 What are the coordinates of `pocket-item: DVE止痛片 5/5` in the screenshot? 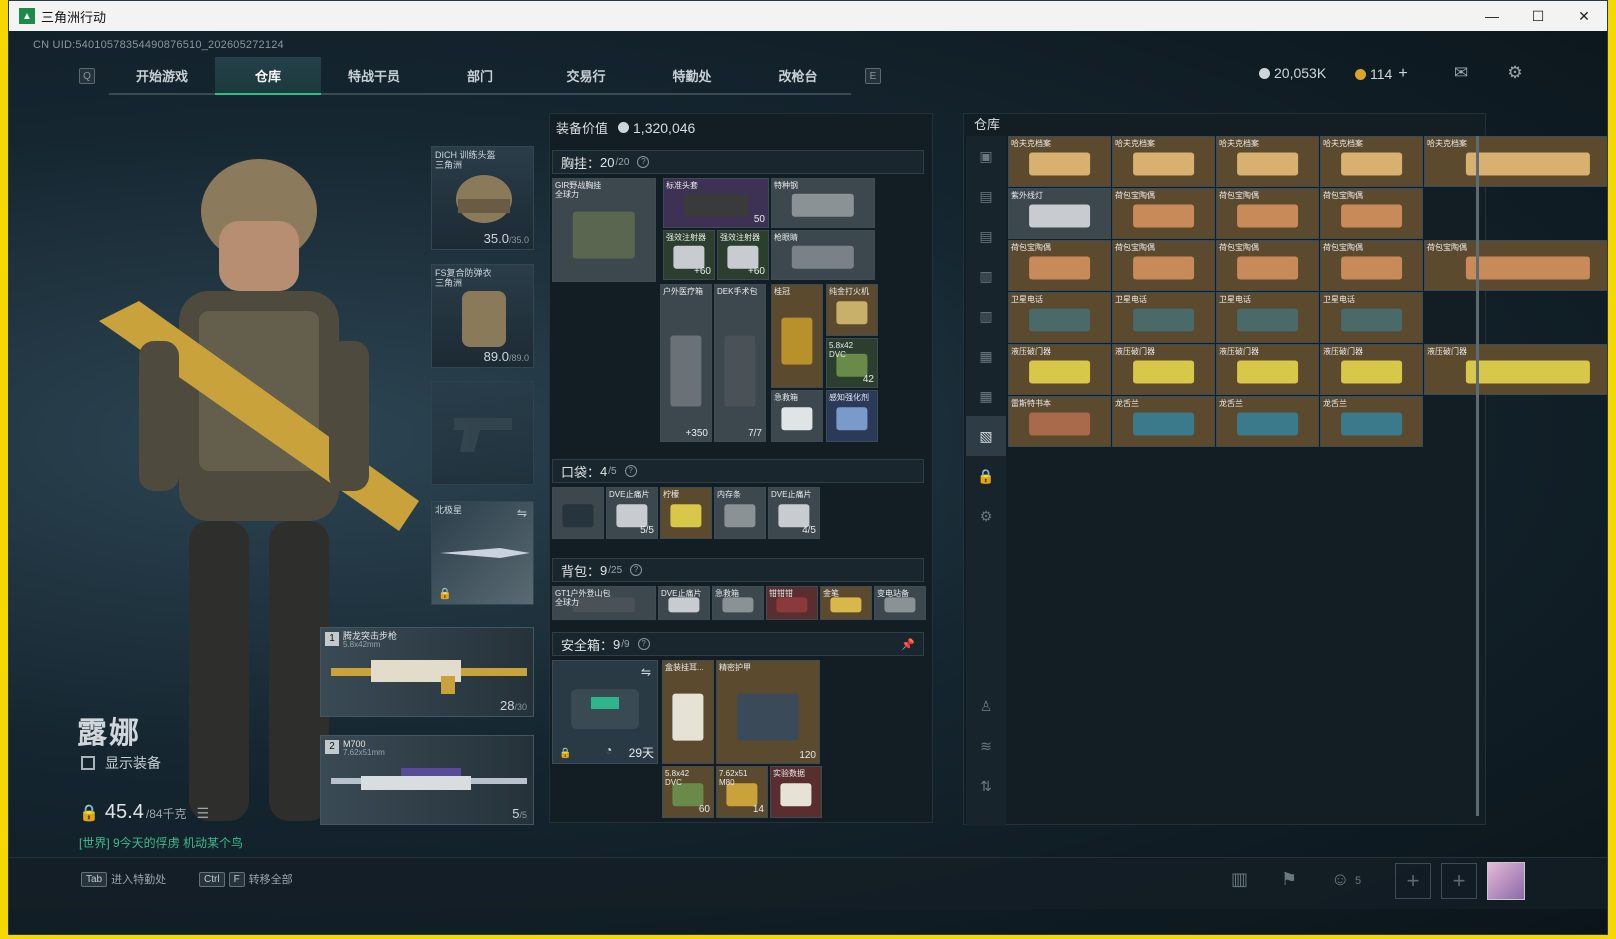 It's located at (632, 513).